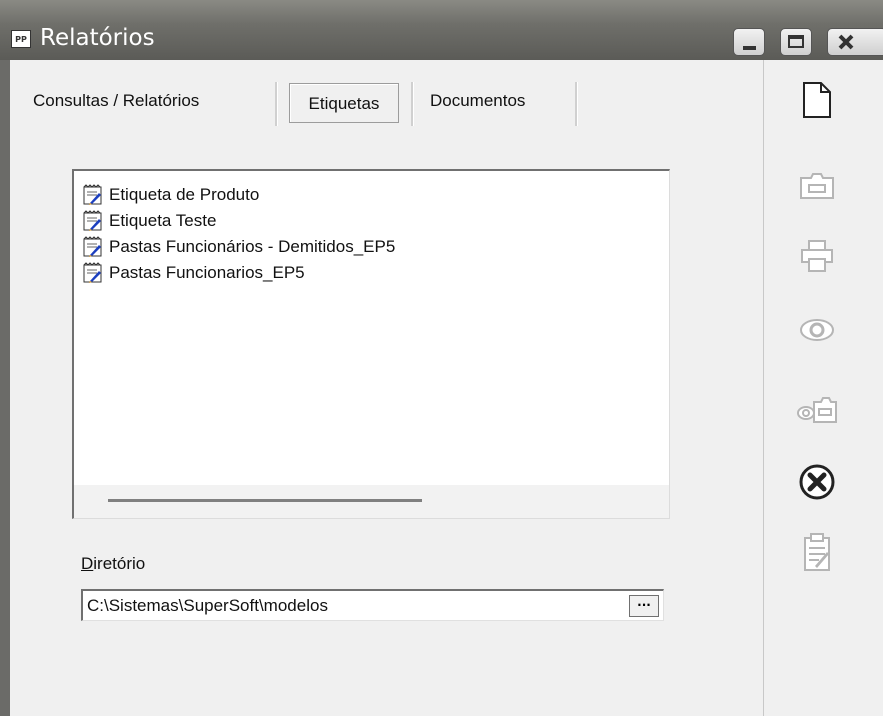 The height and width of the screenshot is (716, 883). I want to click on directory-input, so click(357, 606).